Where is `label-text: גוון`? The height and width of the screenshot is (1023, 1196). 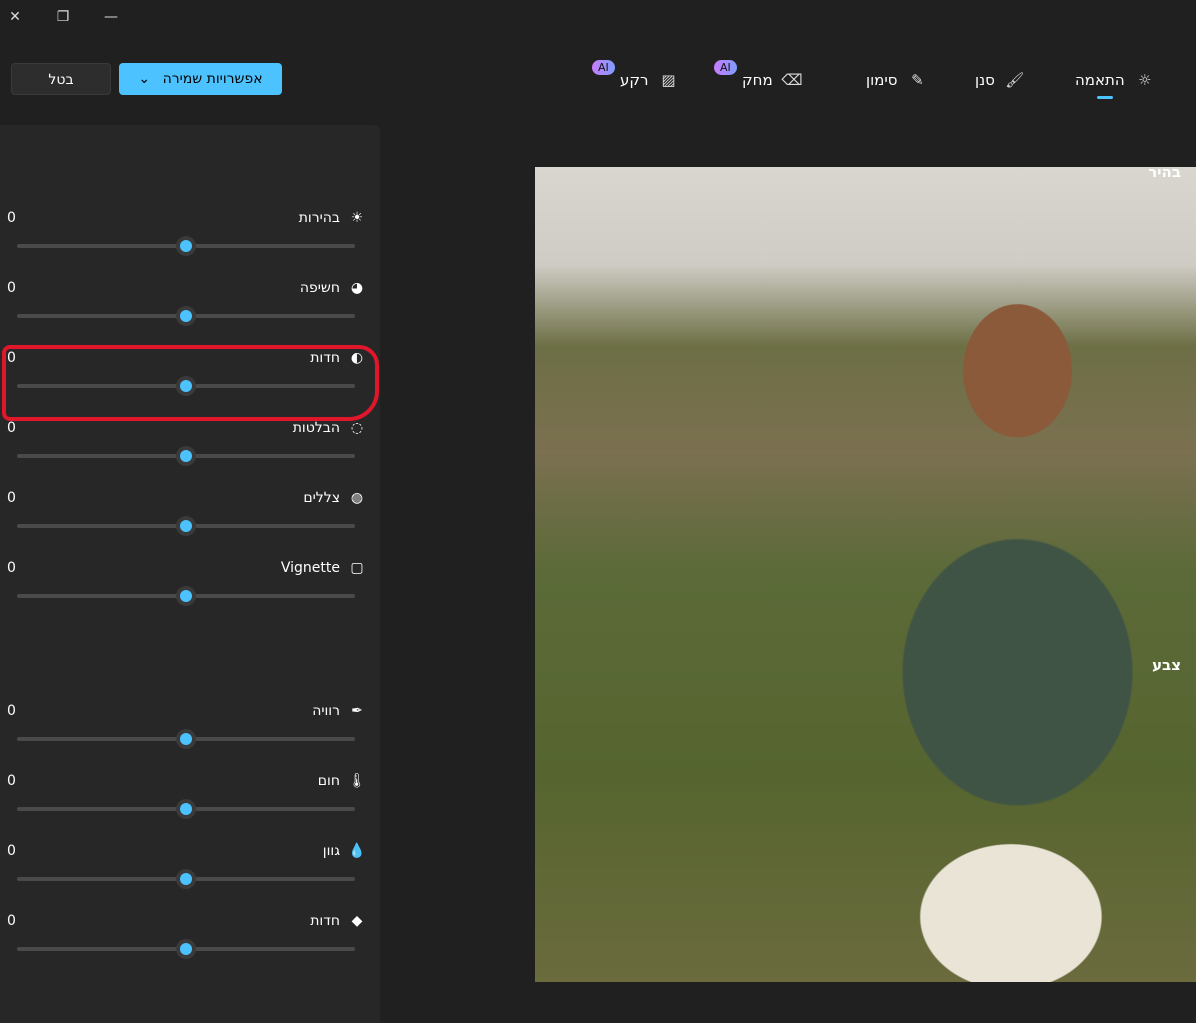 label-text: גוון is located at coordinates (331, 851).